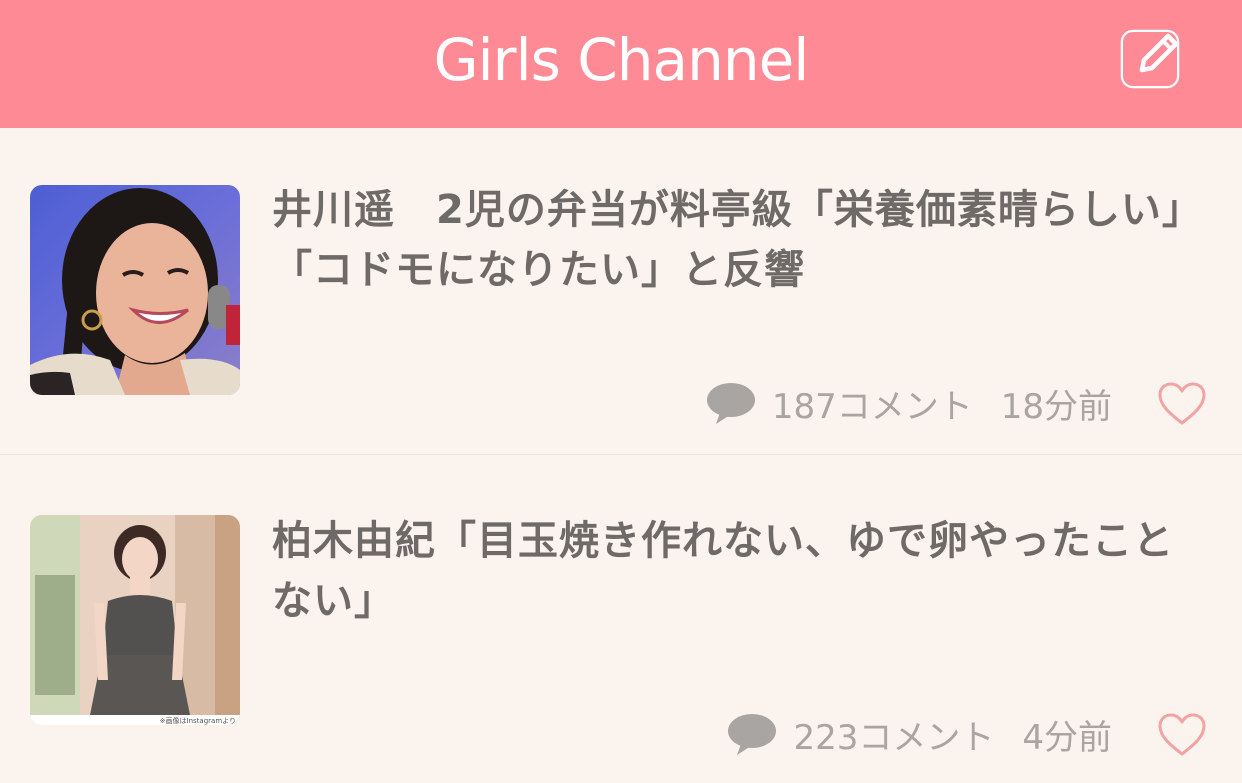  Describe the element at coordinates (1067, 737) in the screenshot. I see `post-time: 4分前` at that location.